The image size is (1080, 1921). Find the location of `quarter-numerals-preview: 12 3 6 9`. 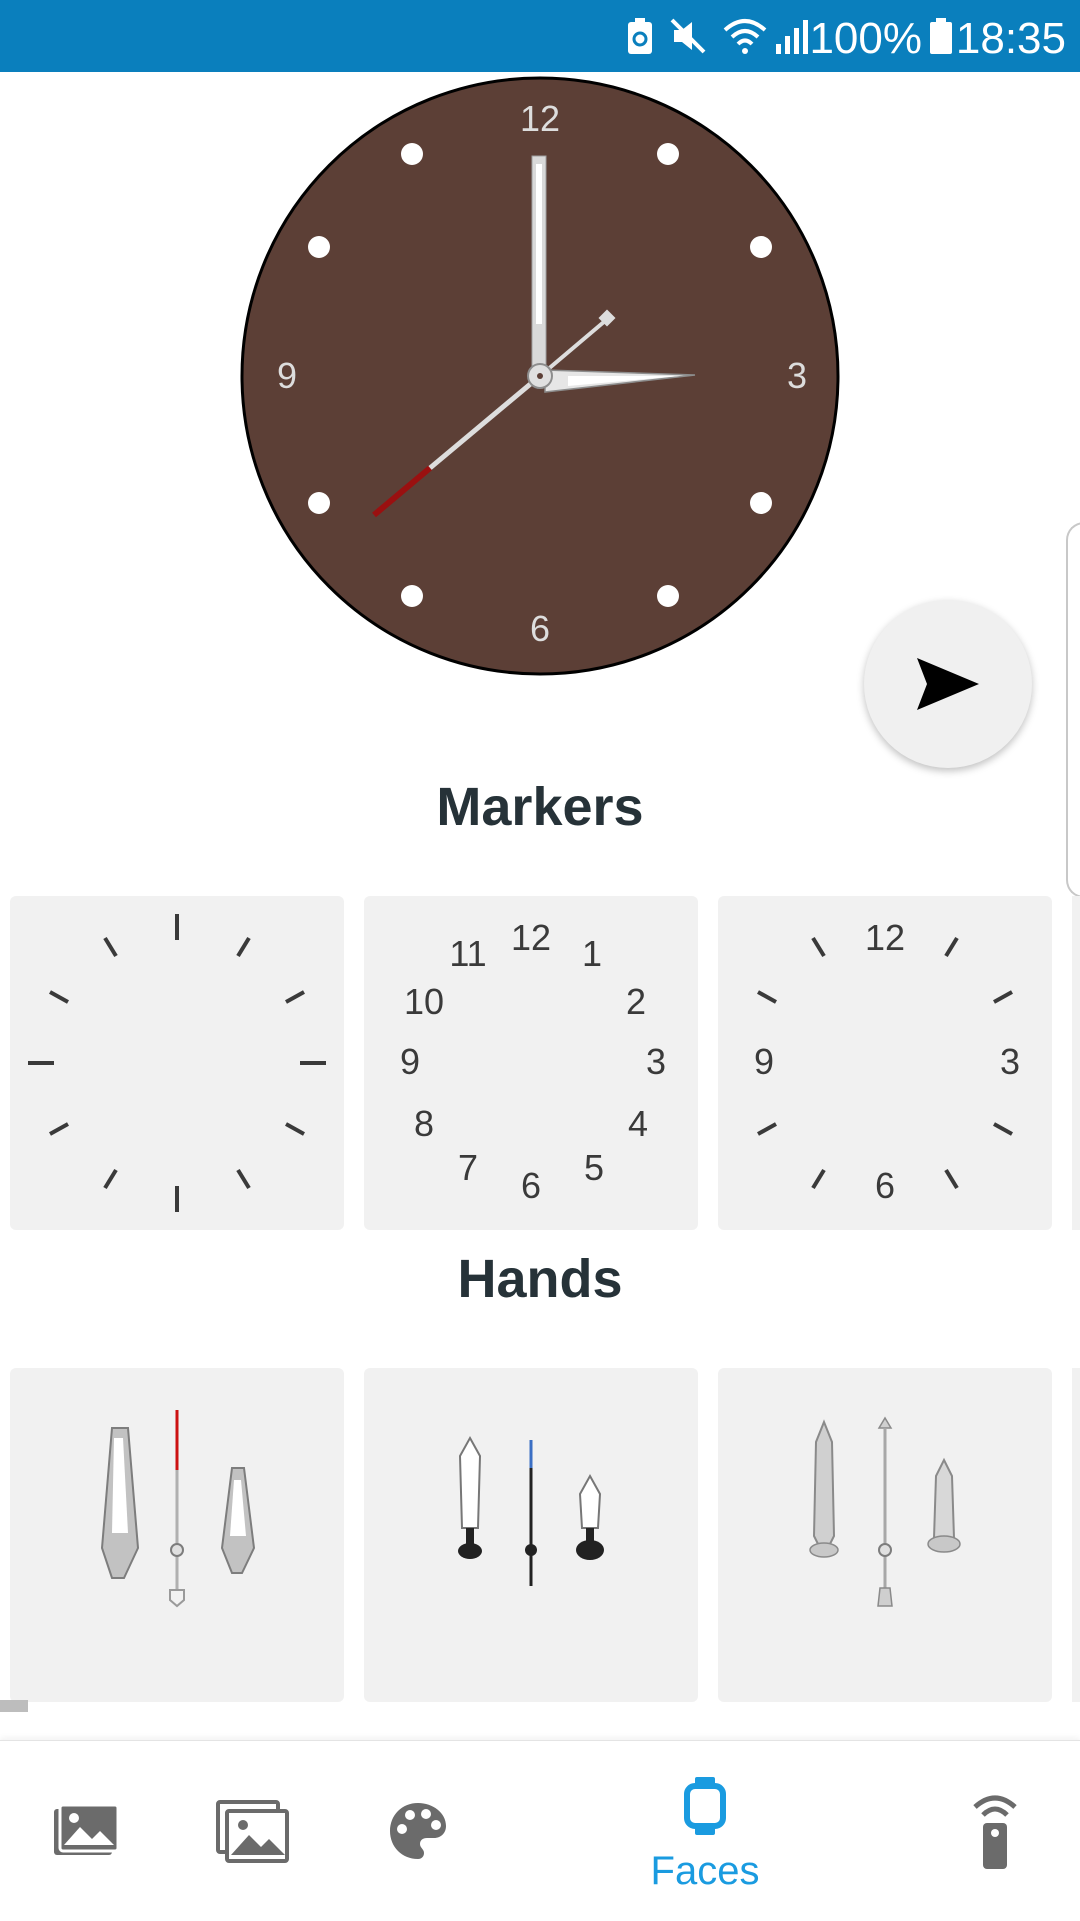

quarter-numerals-preview: 12 3 6 9 is located at coordinates (887, 1061).